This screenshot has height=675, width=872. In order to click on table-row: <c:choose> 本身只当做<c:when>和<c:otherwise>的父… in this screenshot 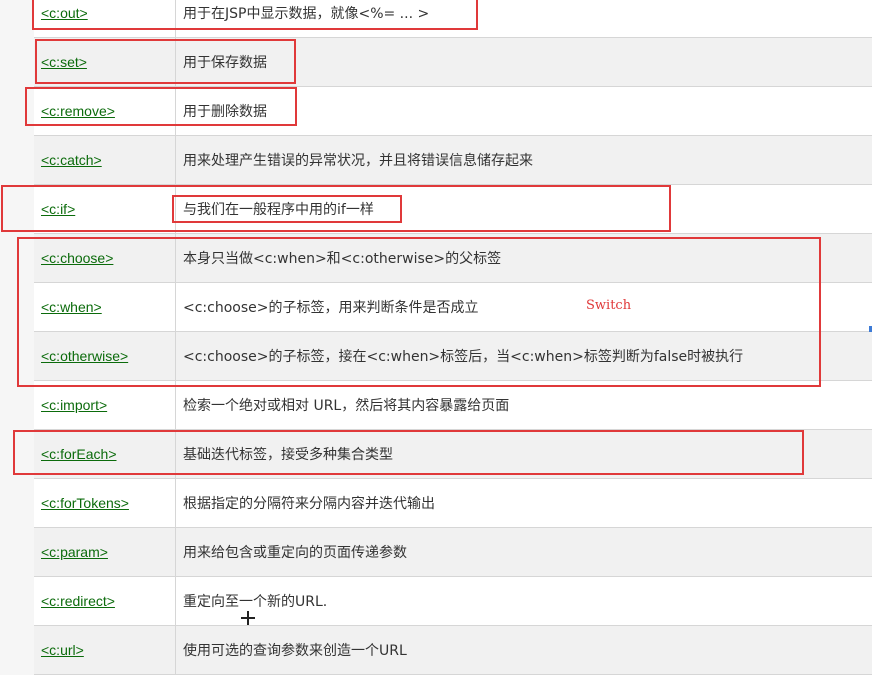, I will do `click(453, 258)`.